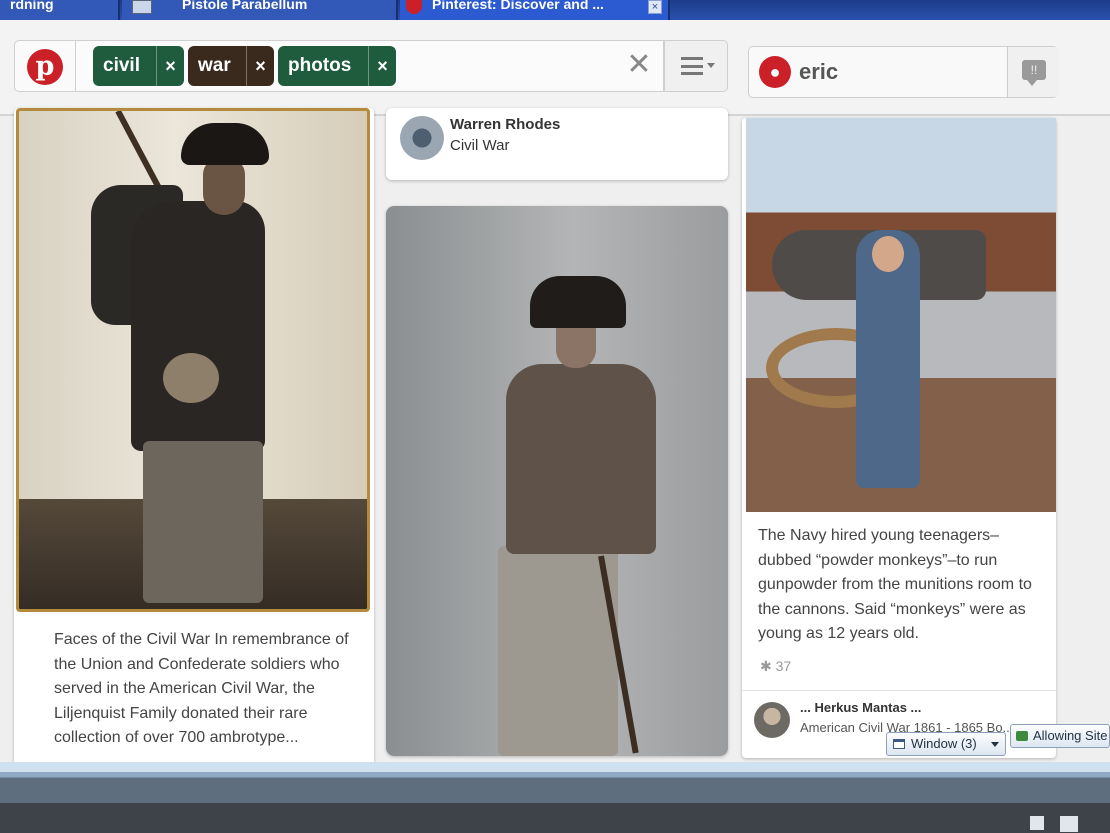 This screenshot has height=833, width=1110. Describe the element at coordinates (768, 666) in the screenshot. I see `repin-icon: ✱` at that location.